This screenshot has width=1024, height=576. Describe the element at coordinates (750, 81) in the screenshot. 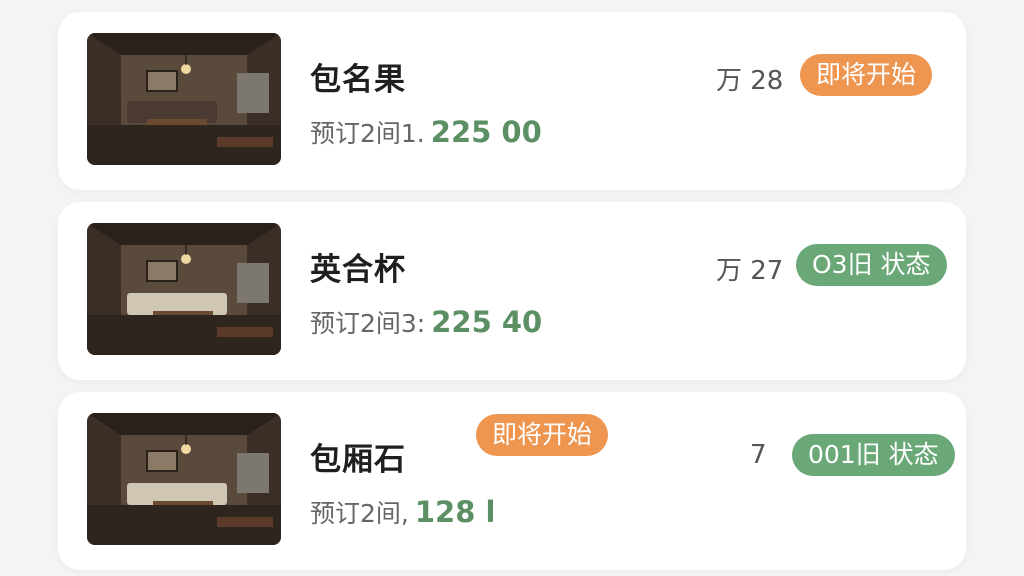

I see `date-label: 万 28` at that location.